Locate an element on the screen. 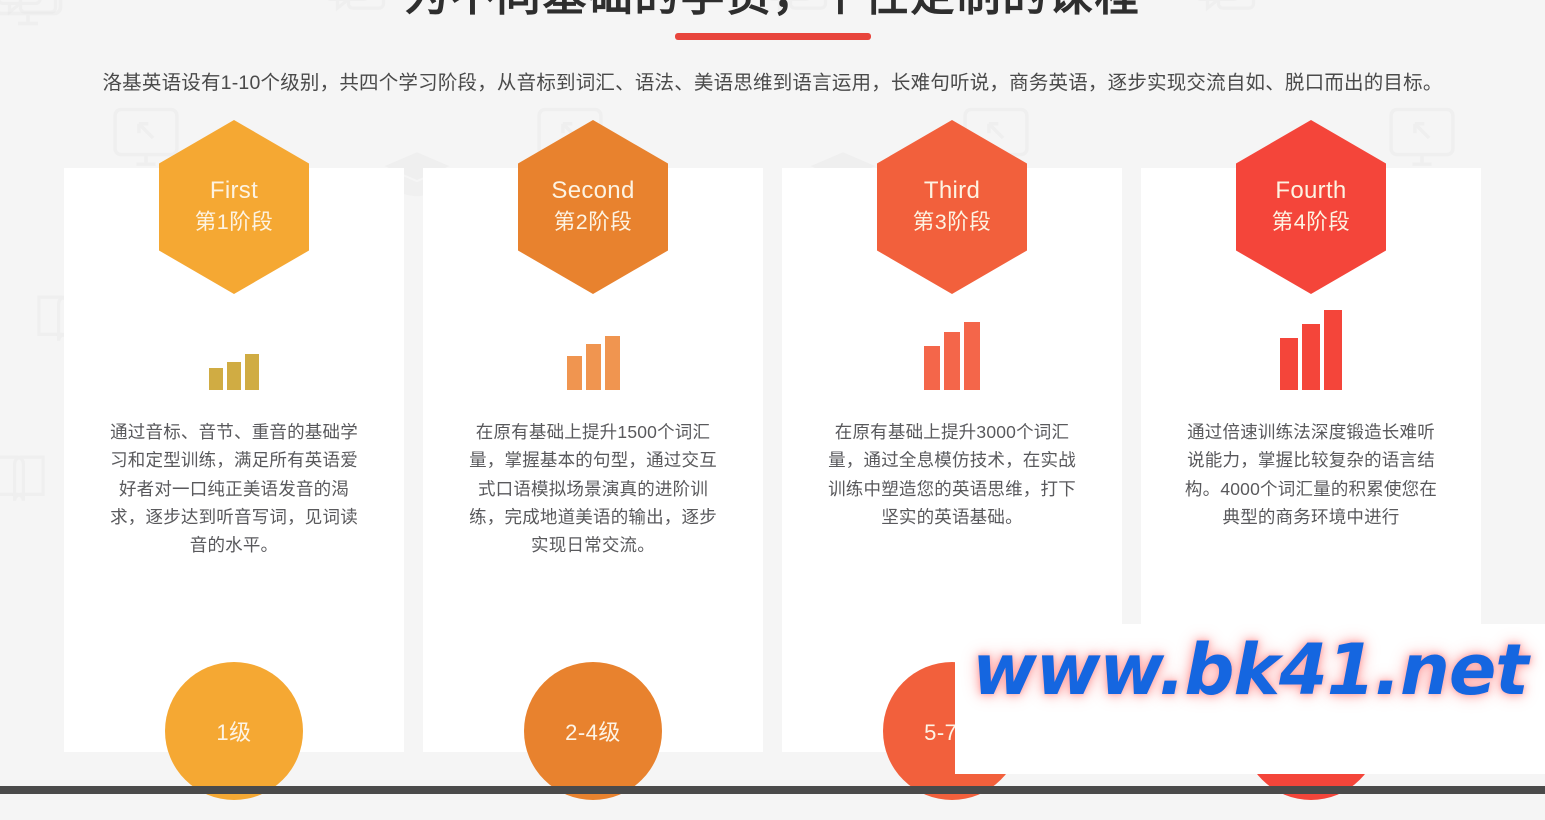  stage-badge-en-1: First is located at coordinates (234, 190).